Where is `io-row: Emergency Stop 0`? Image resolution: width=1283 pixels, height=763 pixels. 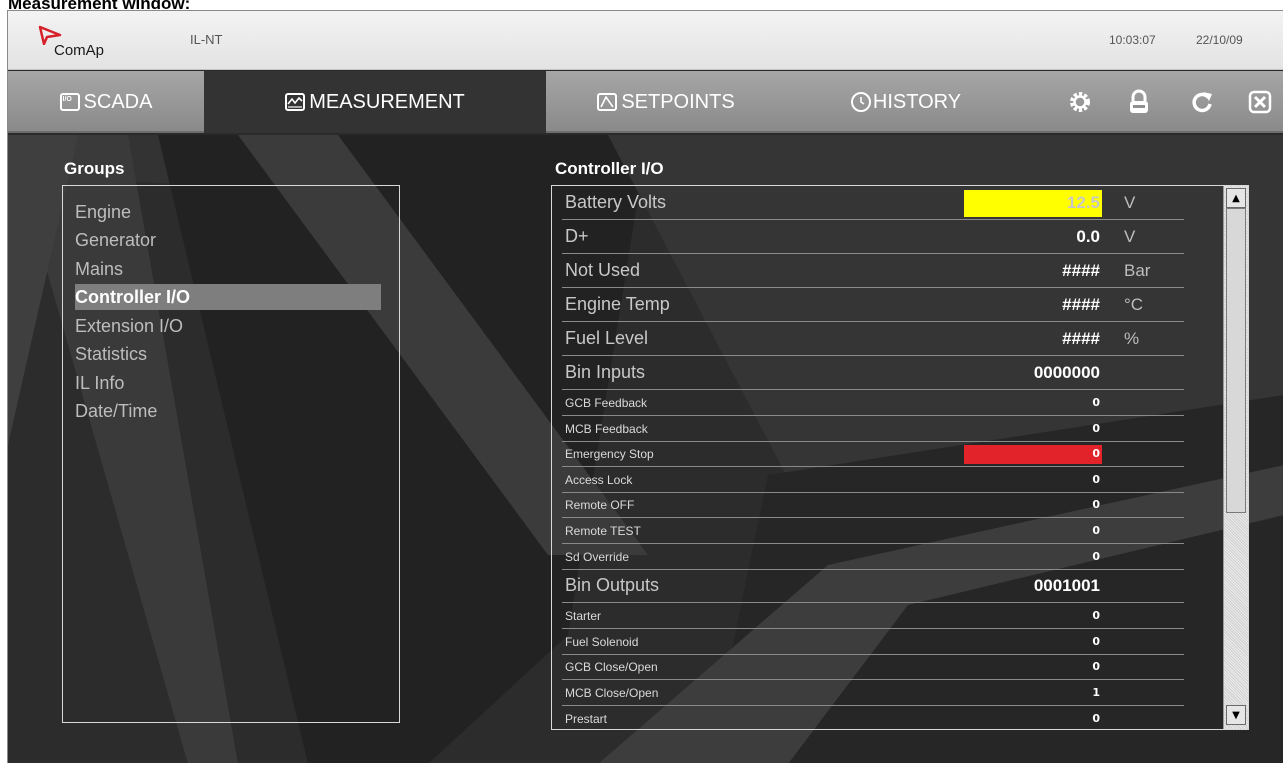 io-row: Emergency Stop 0 is located at coordinates (873, 454).